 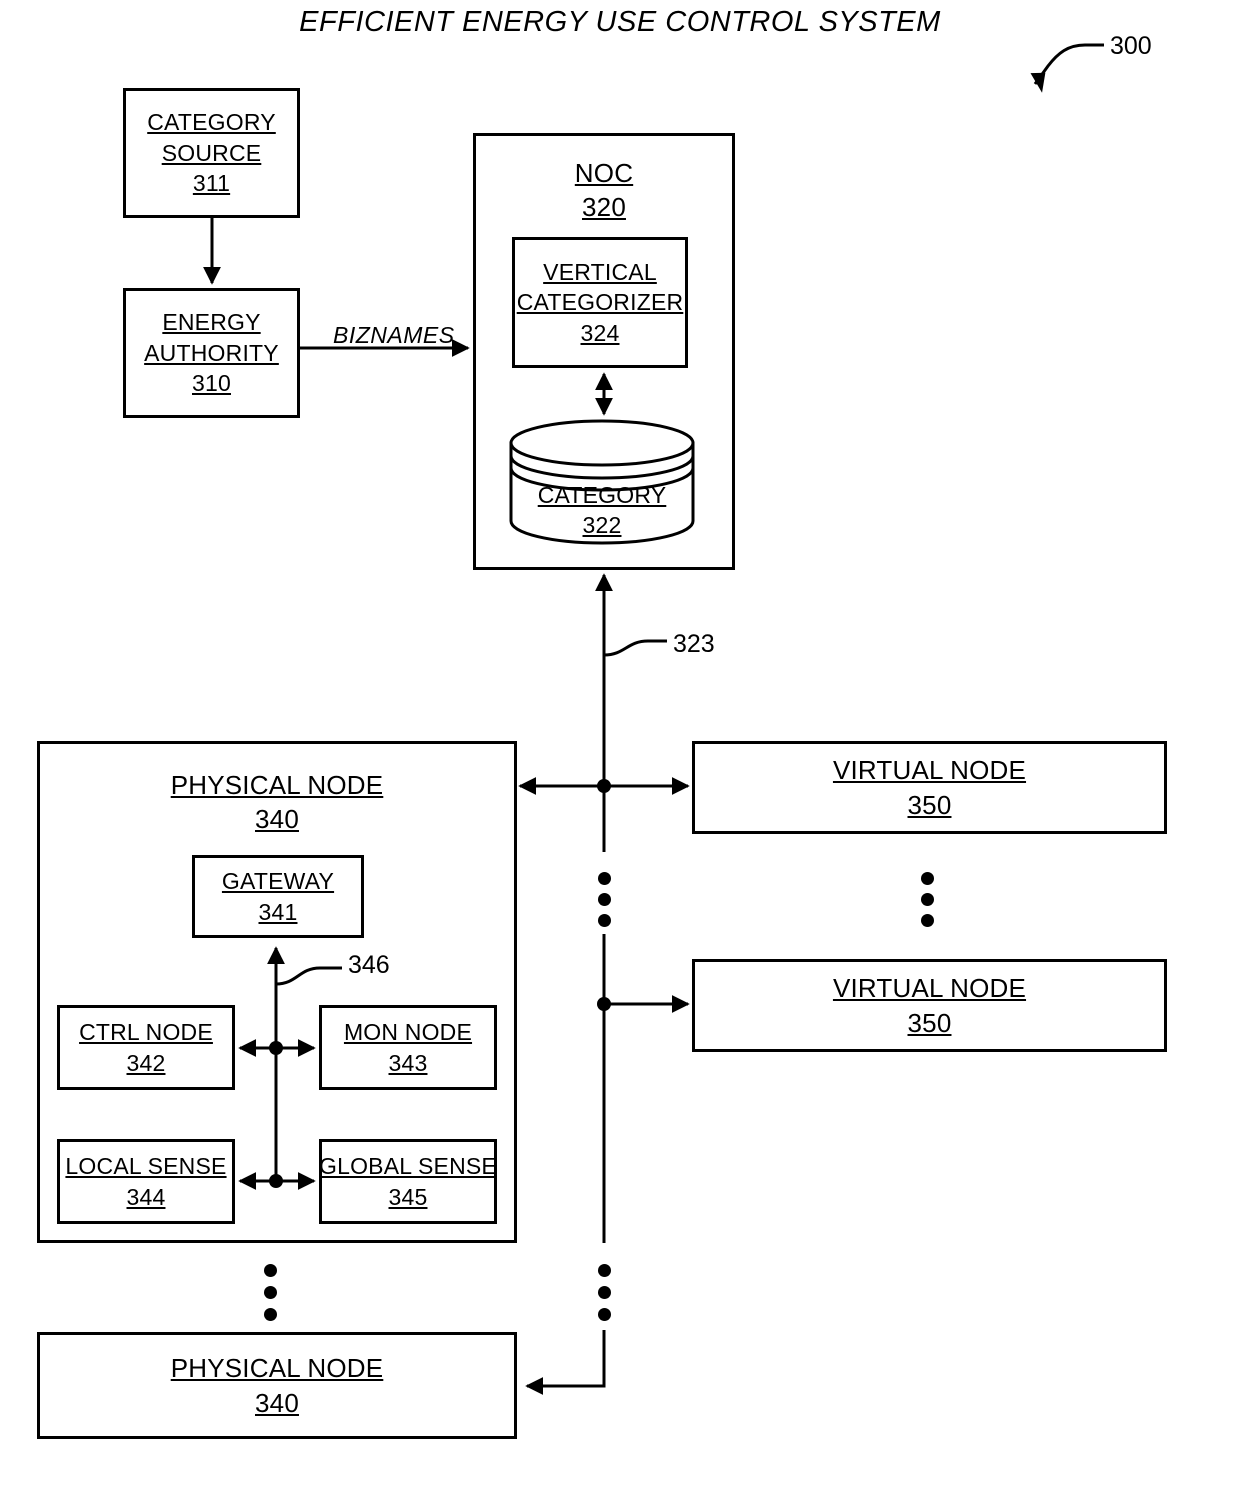 What do you see at coordinates (408, 1166) in the screenshot?
I see `global-sense-label: GLOBAL SENSE` at bounding box center [408, 1166].